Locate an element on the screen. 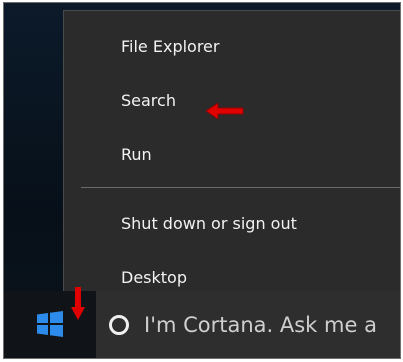 The width and height of the screenshot is (403, 362). menu-item-label: Shut down or sign out is located at coordinates (209, 223).